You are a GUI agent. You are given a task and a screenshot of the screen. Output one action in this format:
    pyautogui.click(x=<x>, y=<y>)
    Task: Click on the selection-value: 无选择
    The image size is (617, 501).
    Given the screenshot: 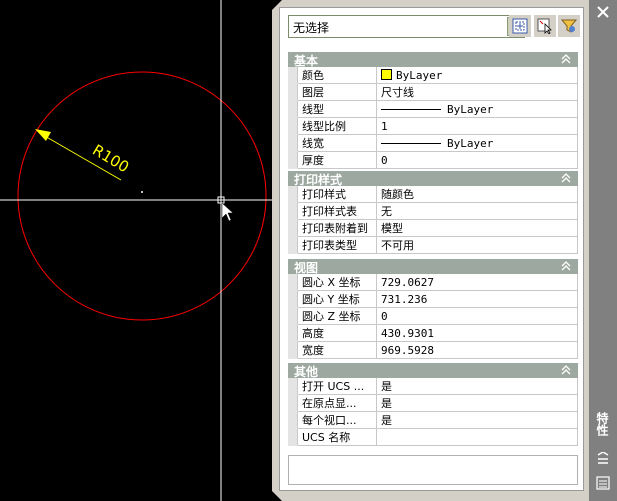 What is the action you would take?
    pyautogui.click(x=311, y=28)
    